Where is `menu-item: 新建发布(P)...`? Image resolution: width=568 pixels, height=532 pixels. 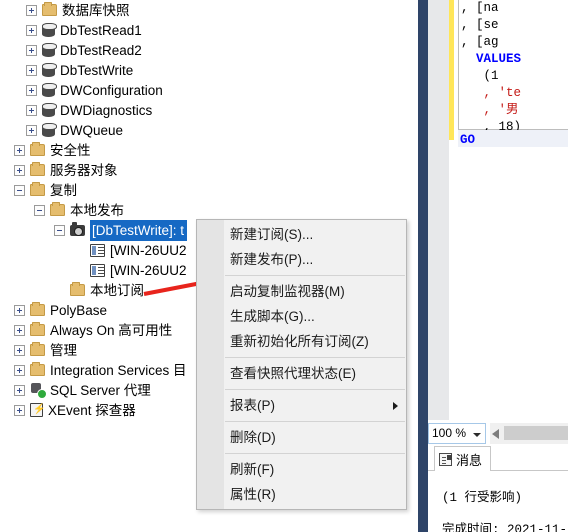
menu-item: 新建发布(P)... is located at coordinates (301, 259).